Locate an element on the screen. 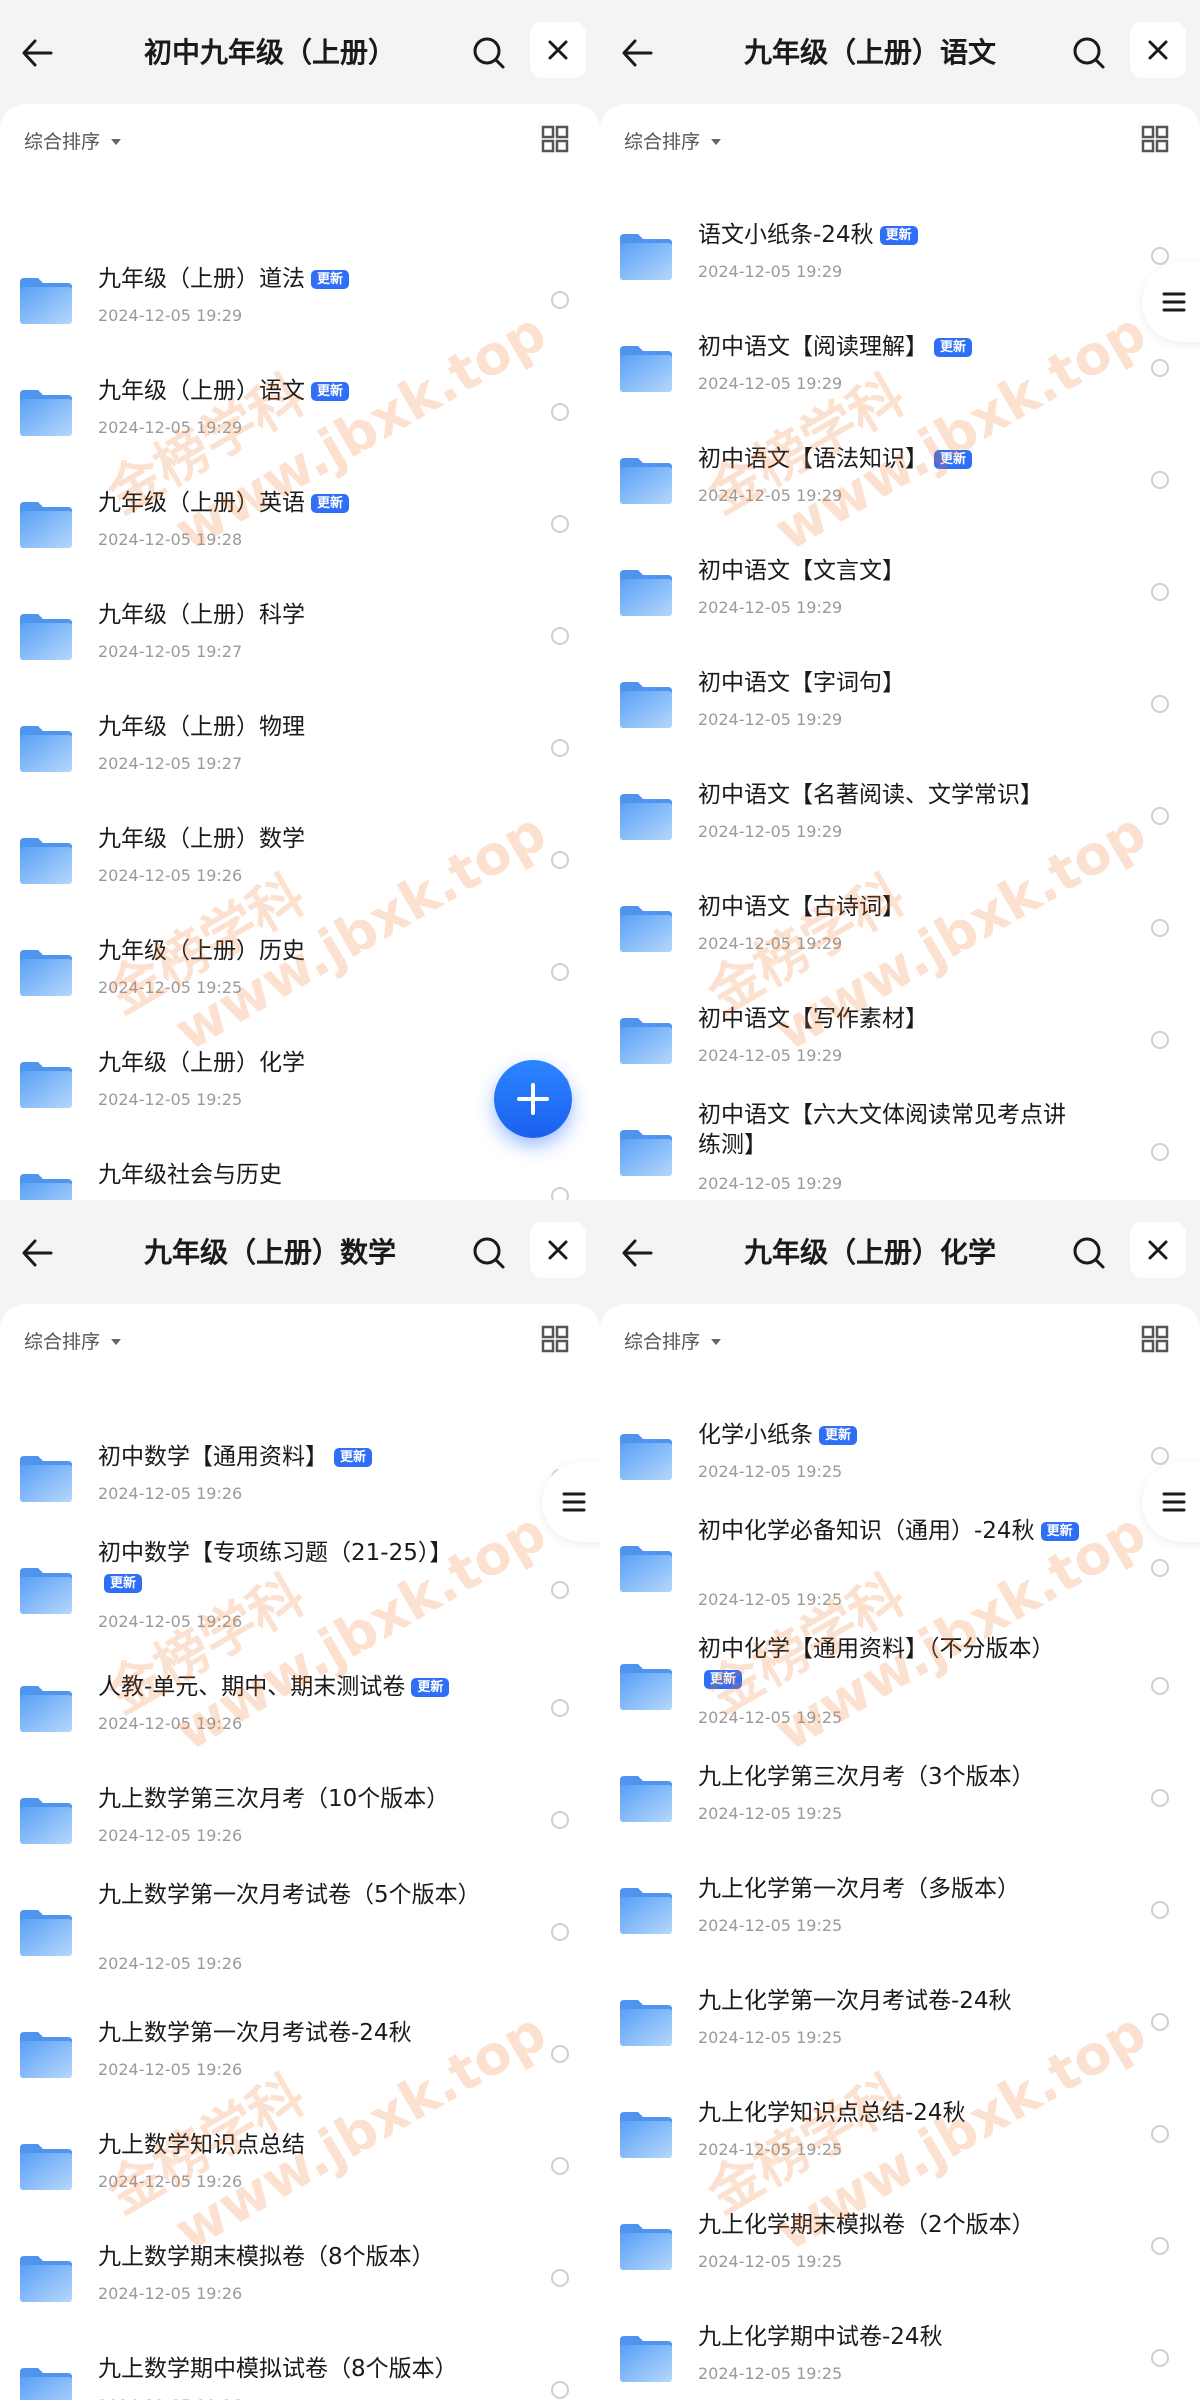 This screenshot has width=1200, height=2400. list-item: 九上化学第三次月考（3个版本） 2024-12-05 19:25 is located at coordinates (900, 1798).